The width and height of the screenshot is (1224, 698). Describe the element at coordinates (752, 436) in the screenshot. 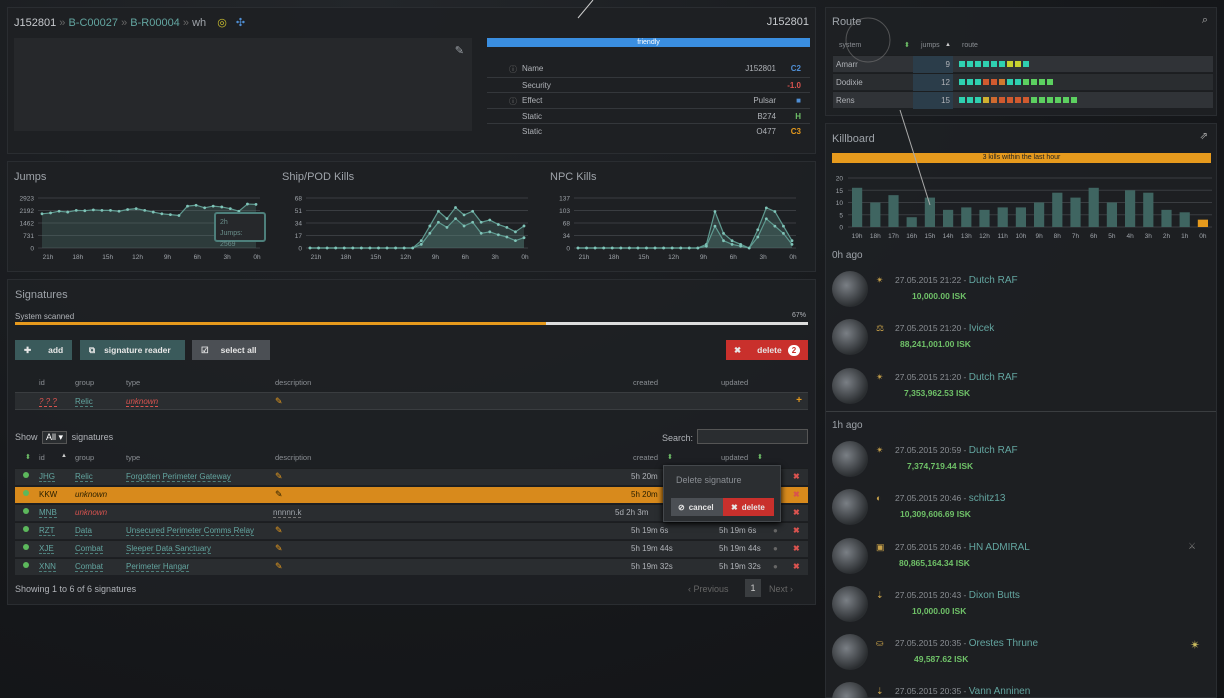

I see `search-input` at that location.